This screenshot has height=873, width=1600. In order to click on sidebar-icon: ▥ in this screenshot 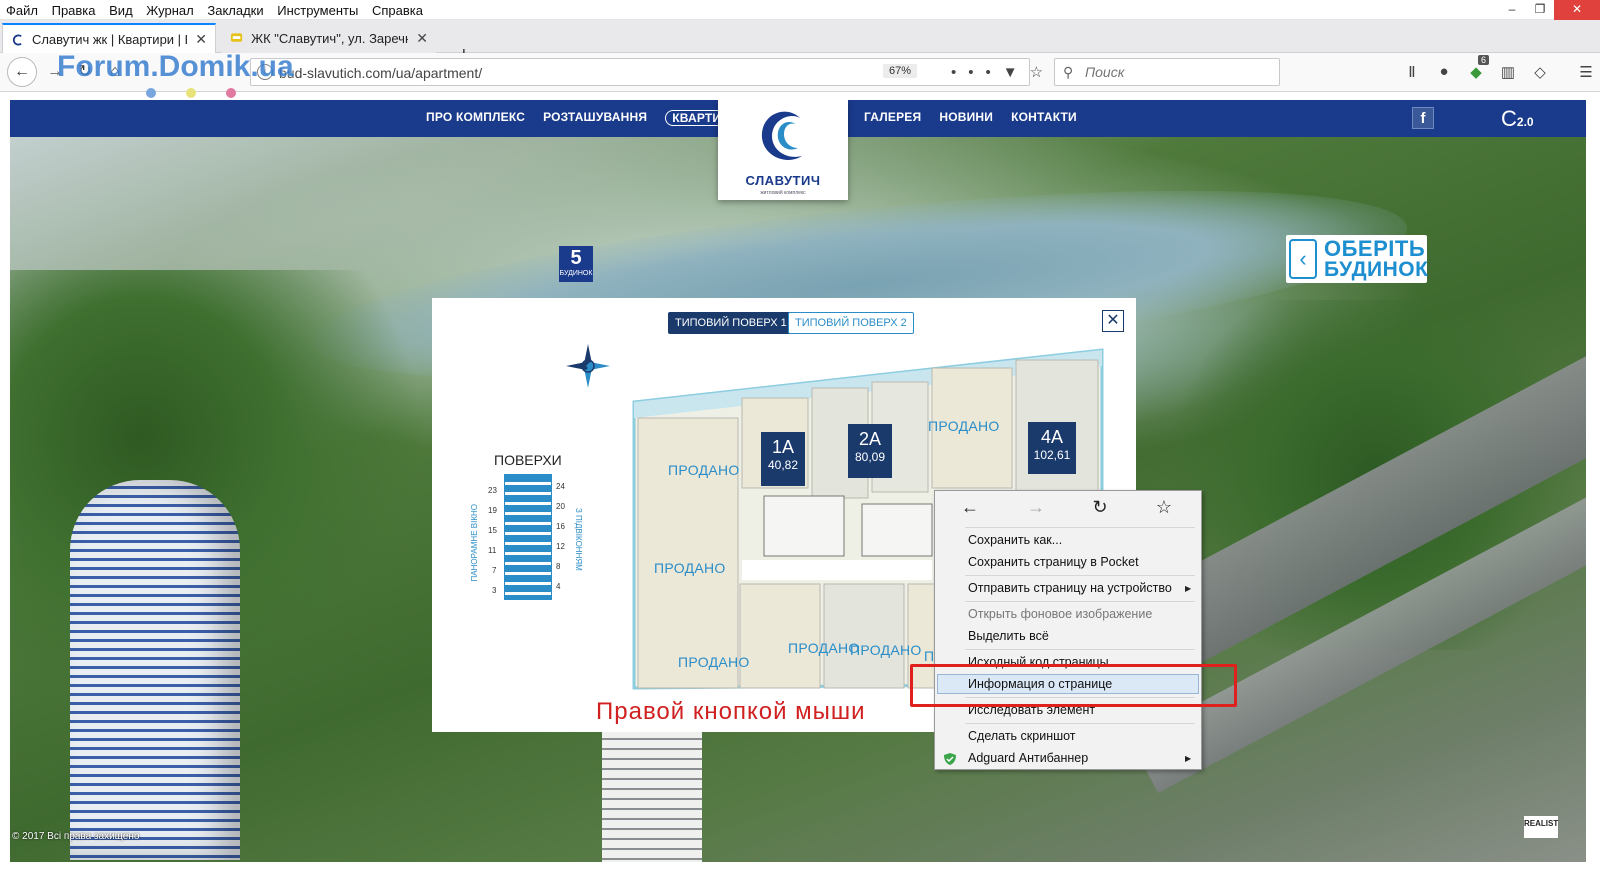, I will do `click(1508, 72)`.